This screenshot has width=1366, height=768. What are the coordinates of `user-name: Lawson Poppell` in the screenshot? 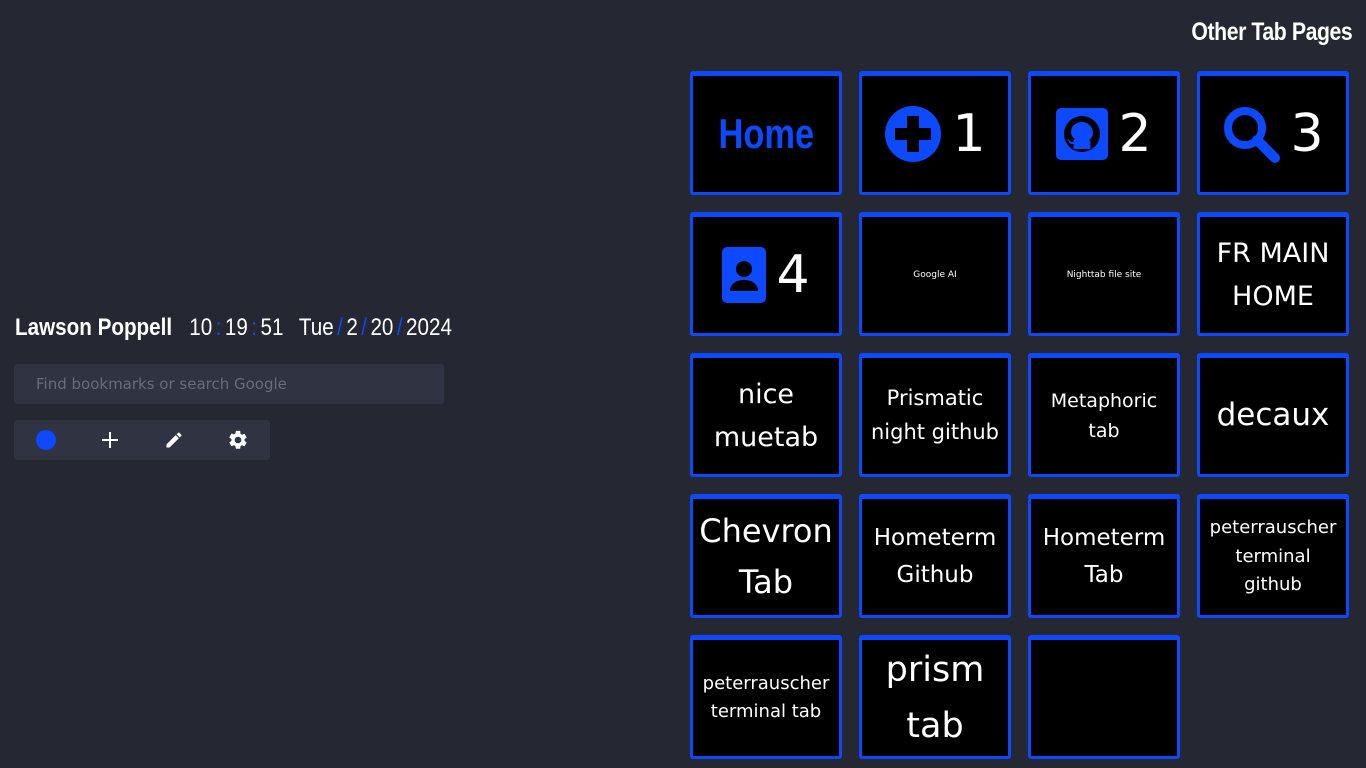 It's located at (94, 327).